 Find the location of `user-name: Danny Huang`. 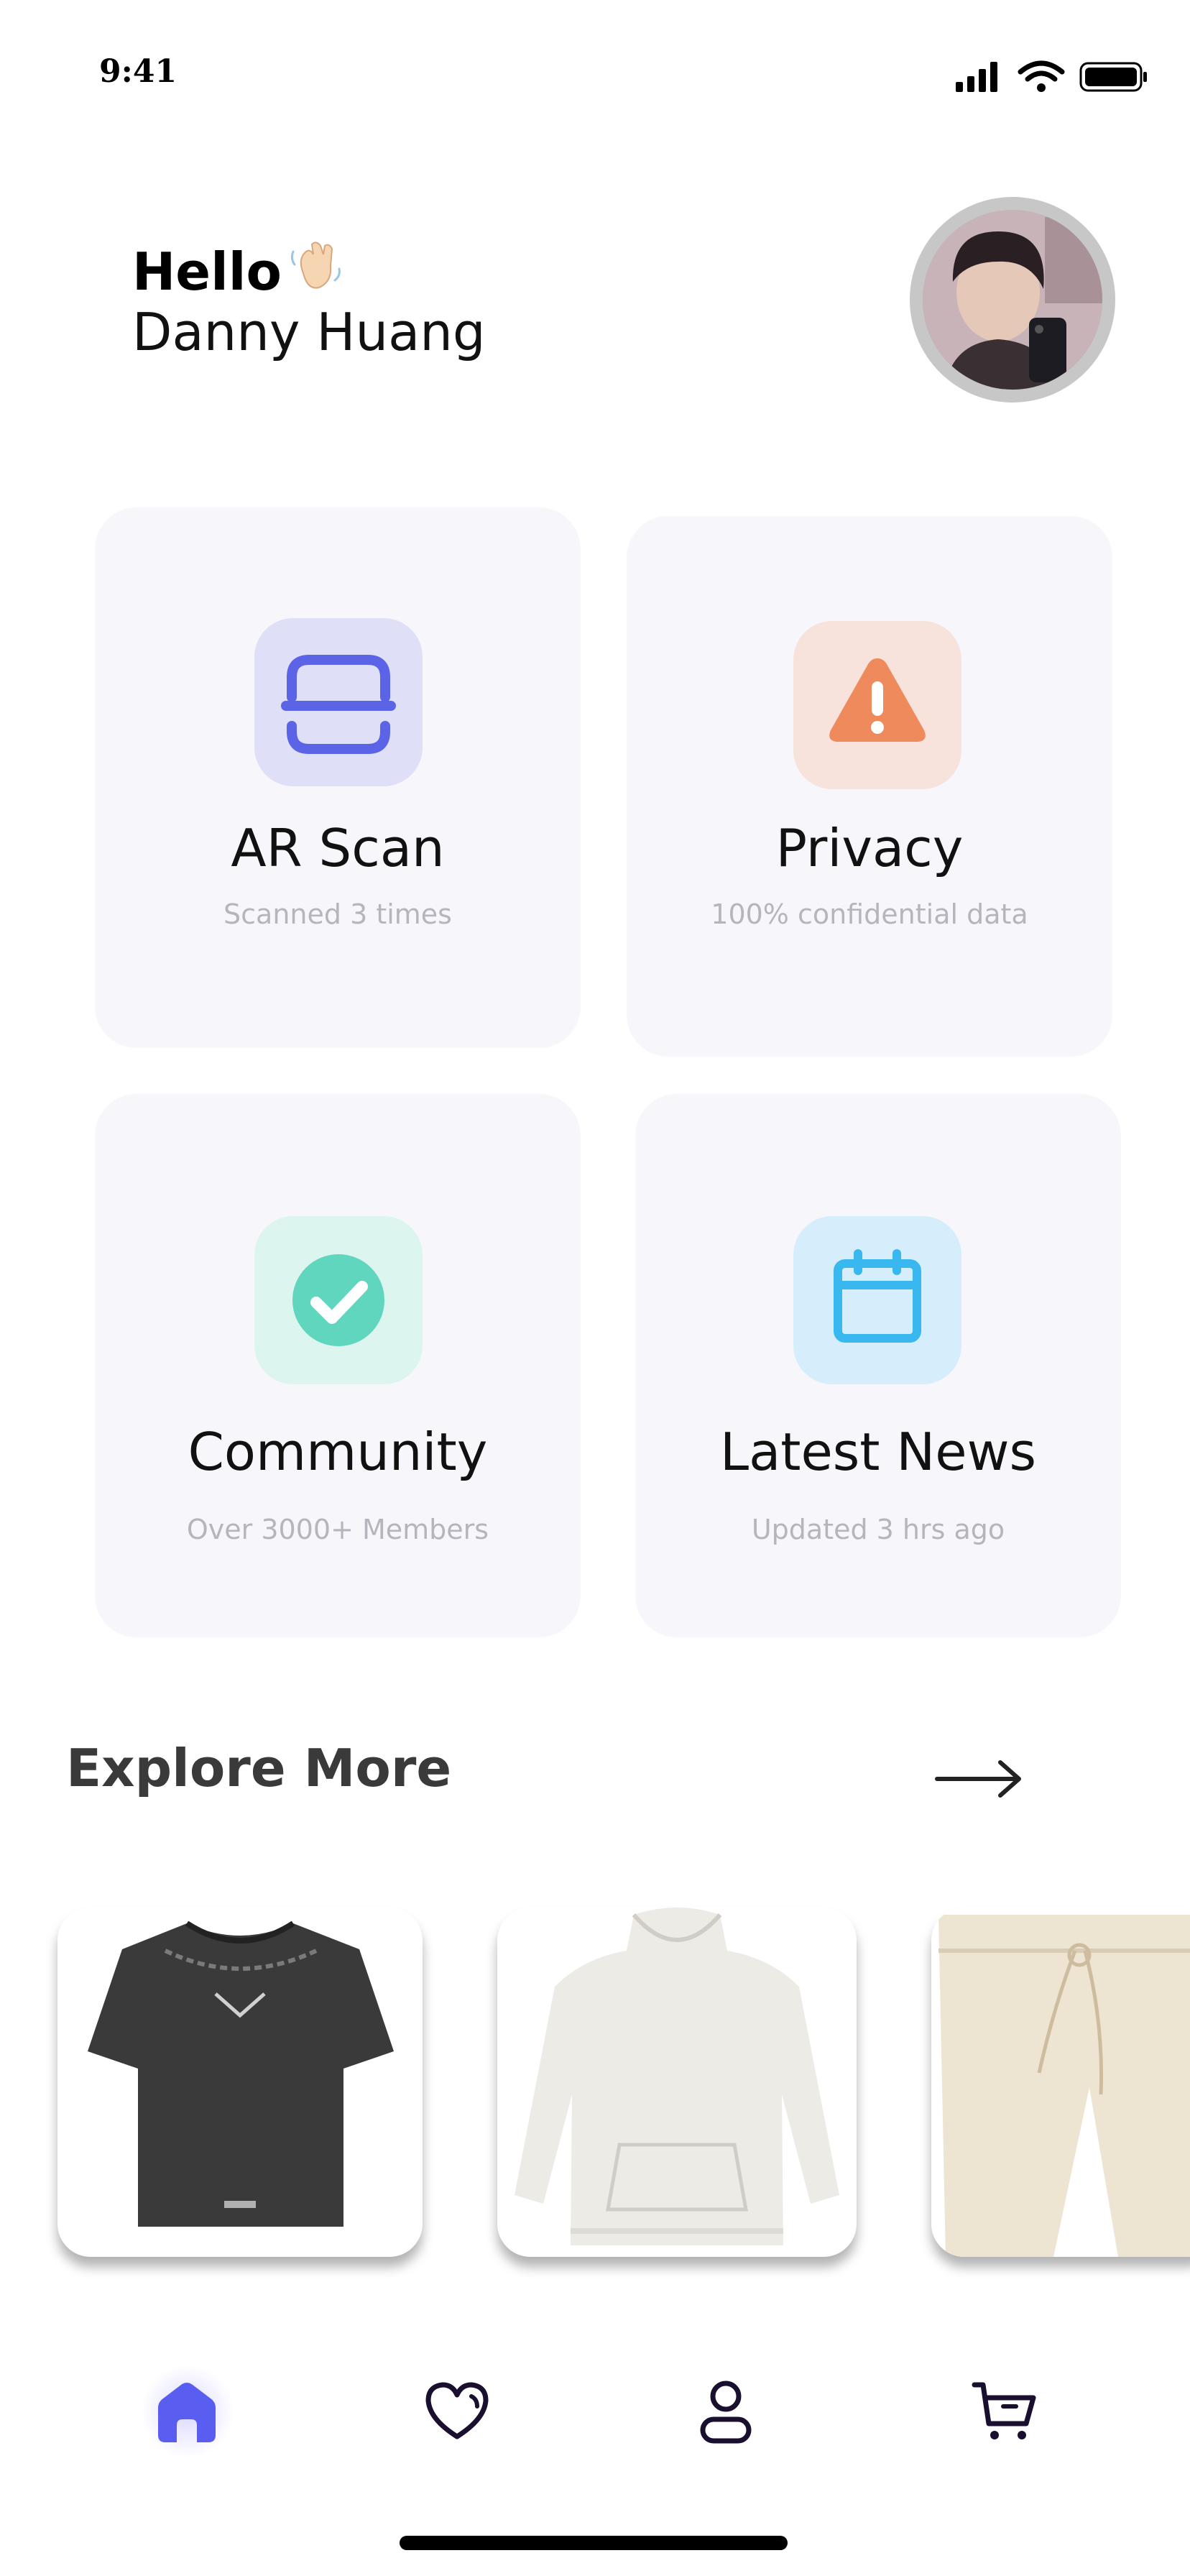

user-name: Danny Huang is located at coordinates (309, 332).